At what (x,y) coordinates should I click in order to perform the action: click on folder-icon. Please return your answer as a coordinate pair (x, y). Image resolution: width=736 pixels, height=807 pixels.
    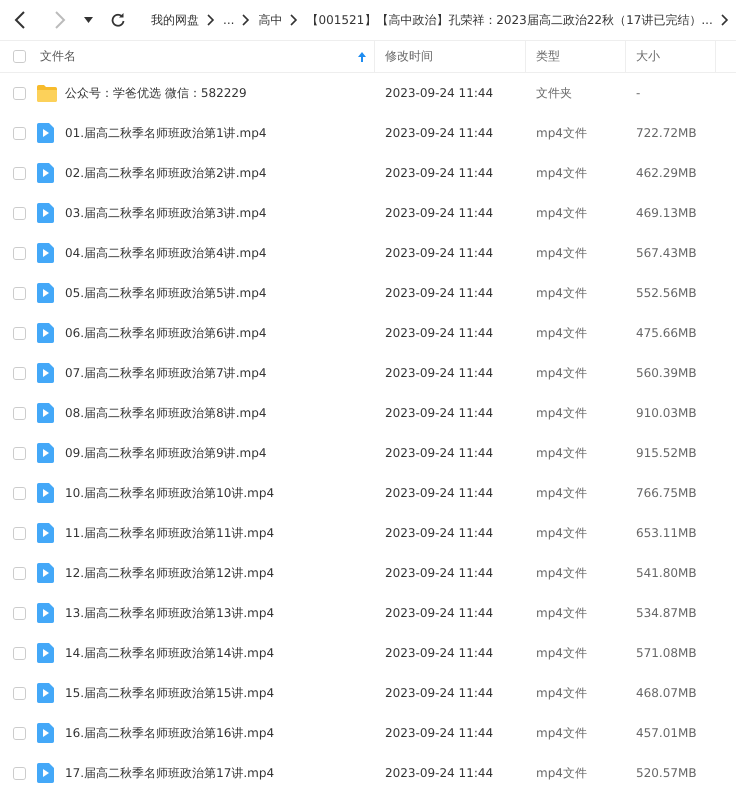
    Looking at the image, I should click on (47, 93).